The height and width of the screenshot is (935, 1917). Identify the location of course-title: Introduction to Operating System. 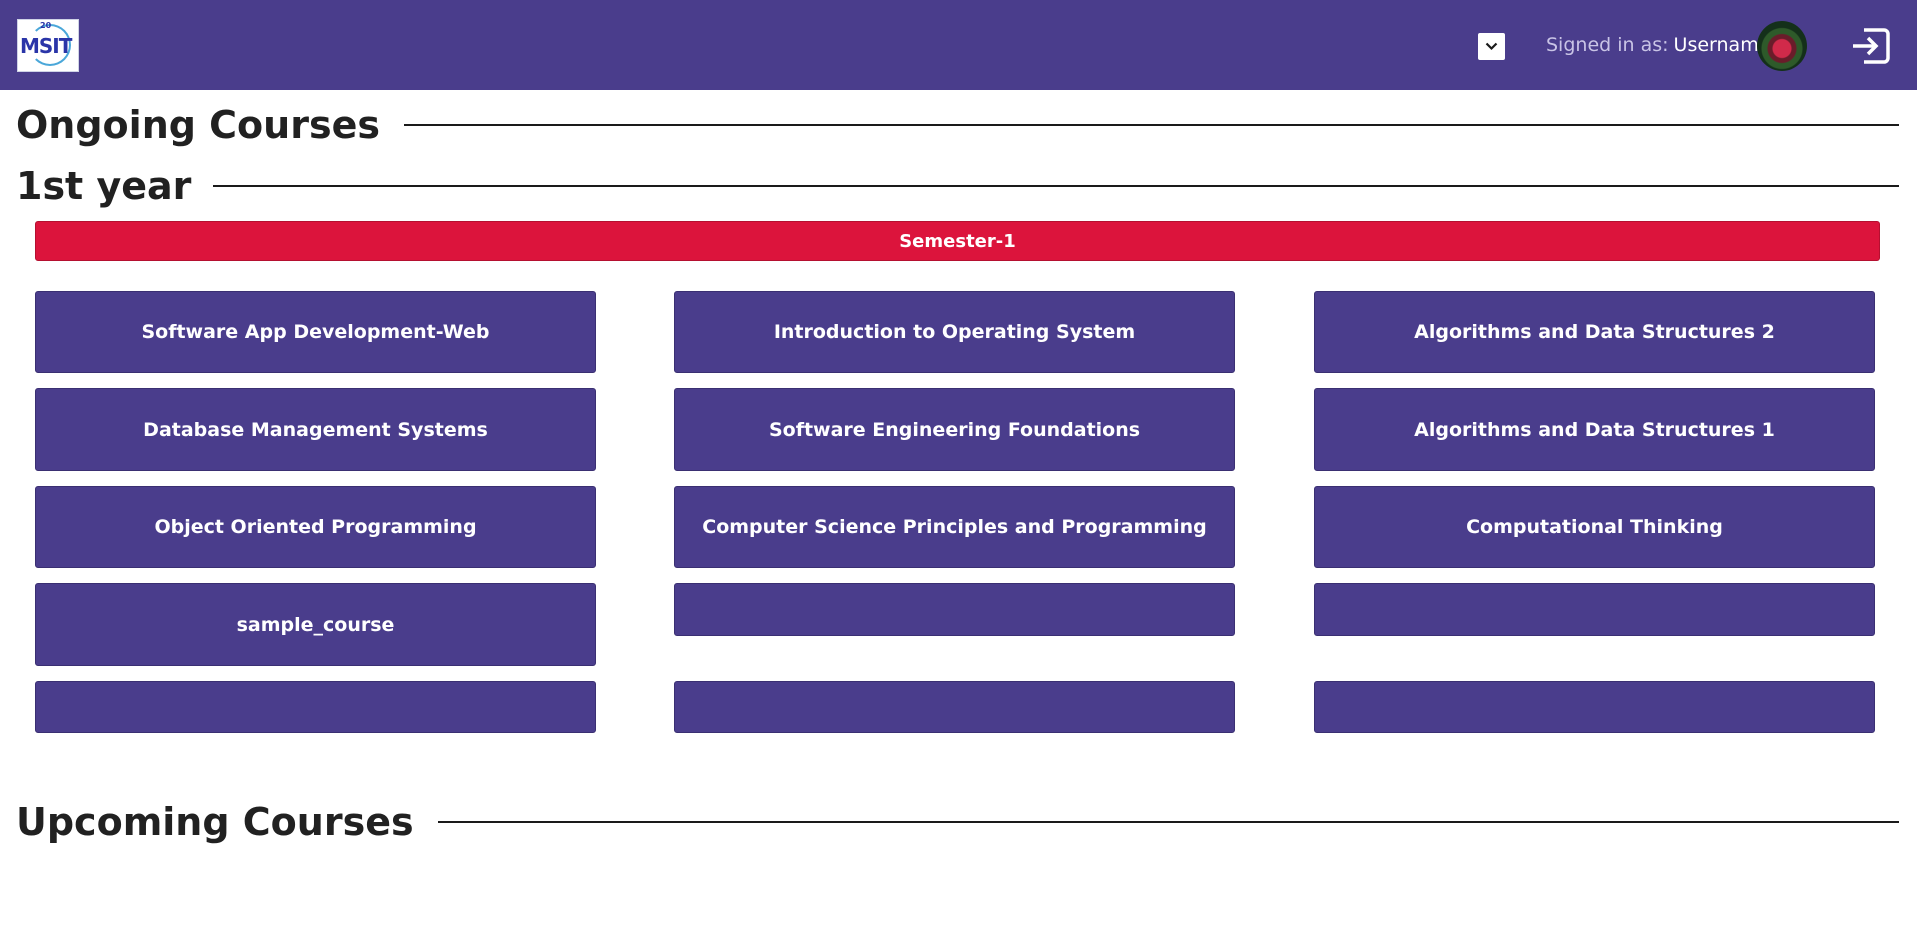
(954, 332).